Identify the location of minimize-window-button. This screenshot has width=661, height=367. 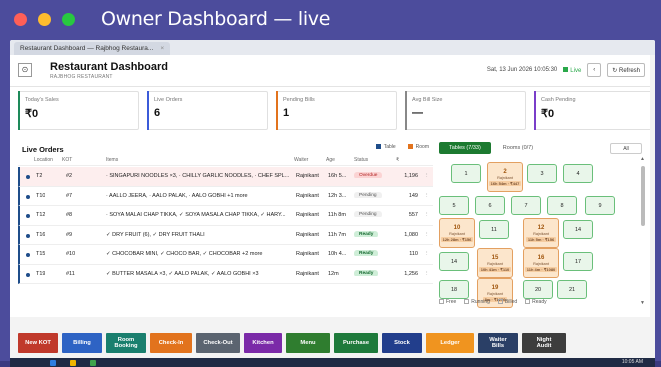
(44, 19).